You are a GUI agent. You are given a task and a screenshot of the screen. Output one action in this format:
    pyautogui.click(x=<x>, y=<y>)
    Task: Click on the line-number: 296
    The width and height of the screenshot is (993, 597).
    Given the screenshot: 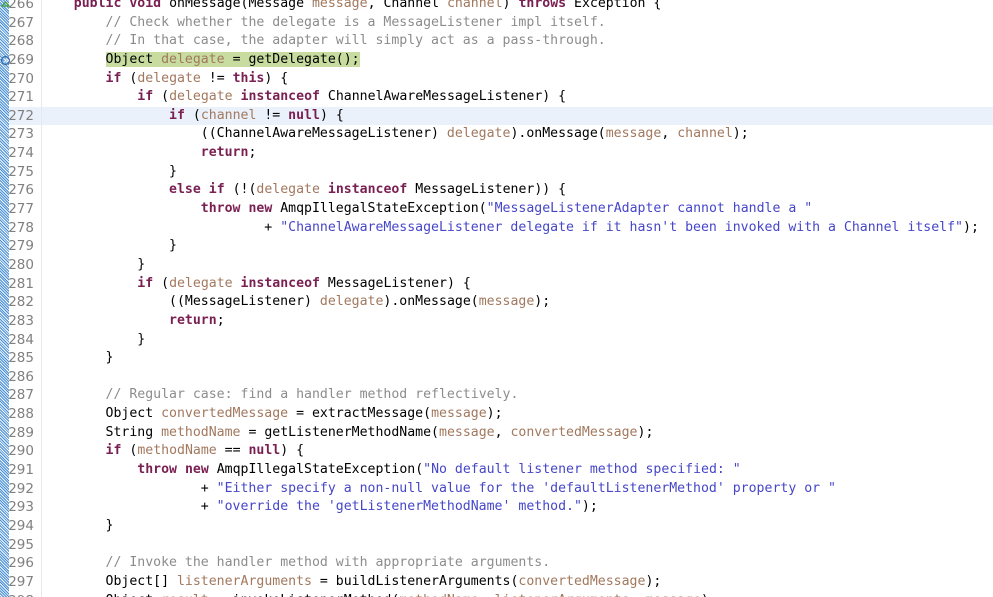 What is the action you would take?
    pyautogui.click(x=21, y=563)
    